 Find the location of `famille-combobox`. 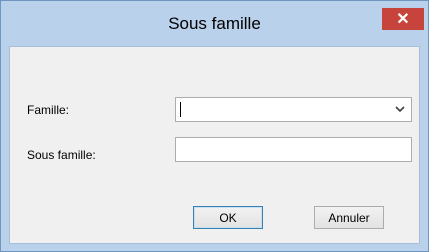

famille-combobox is located at coordinates (293, 109).